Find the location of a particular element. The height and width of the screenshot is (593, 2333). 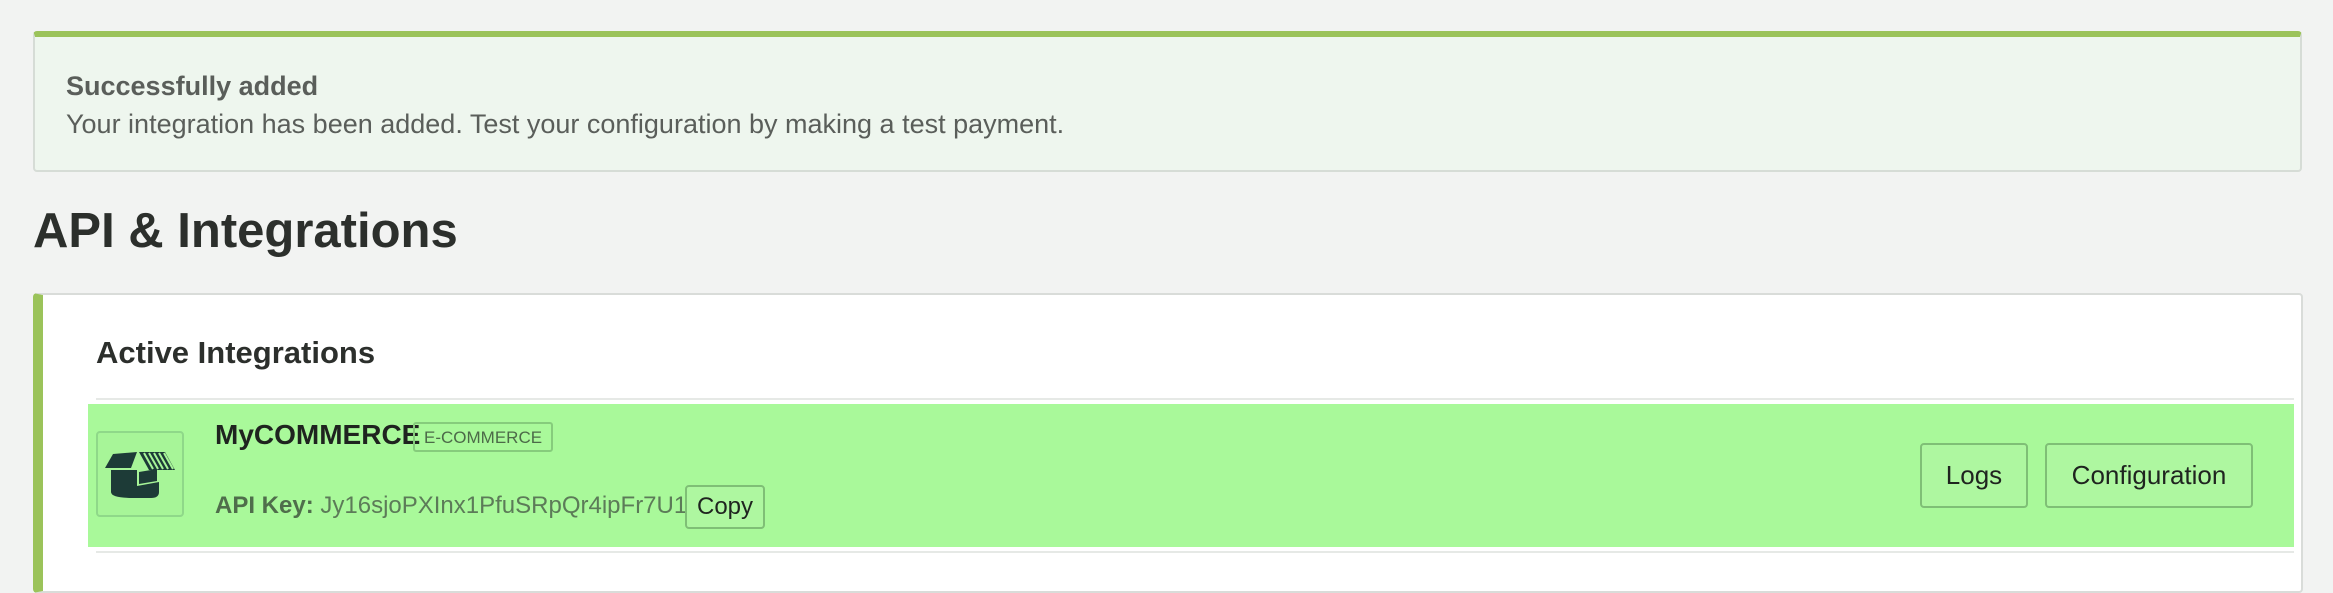

integration-logo is located at coordinates (140, 474).